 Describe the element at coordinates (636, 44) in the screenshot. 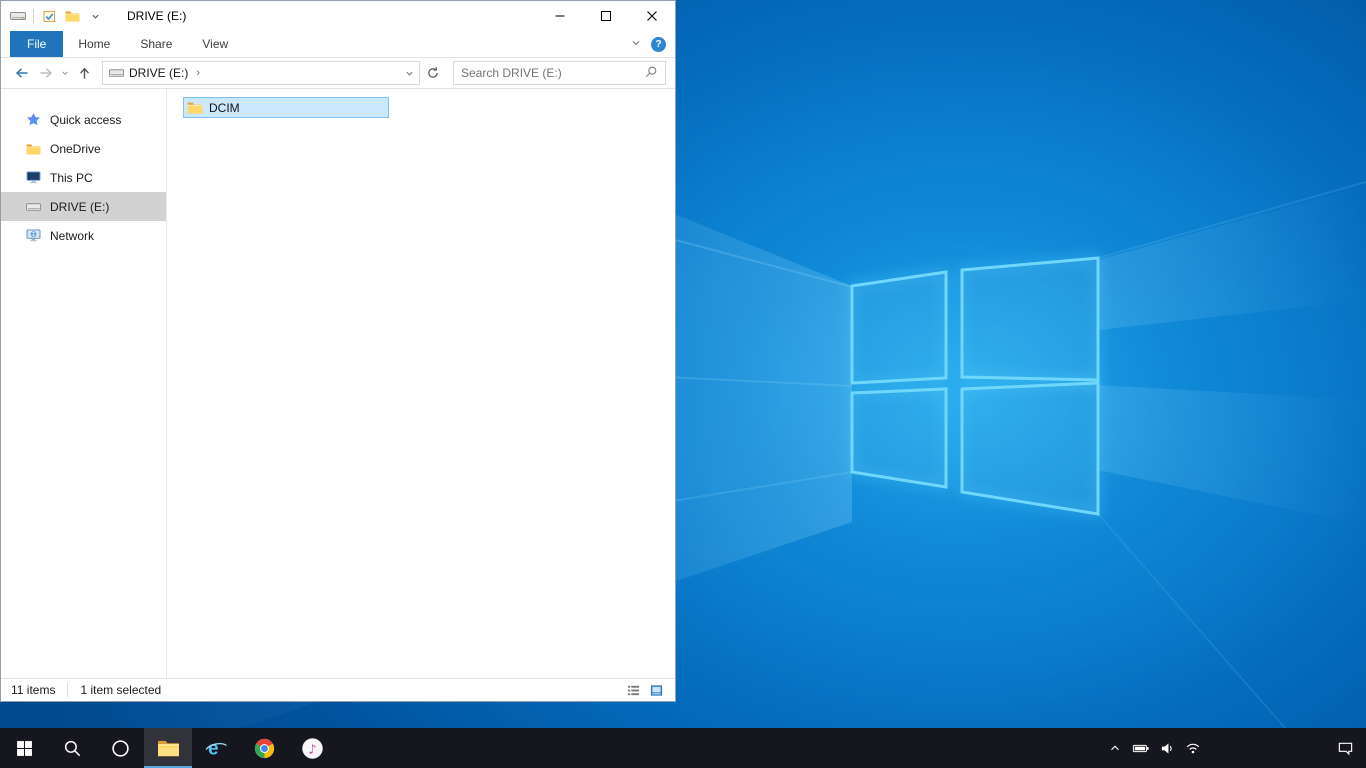

I see `expand-ribbon-chevron-icon` at that location.